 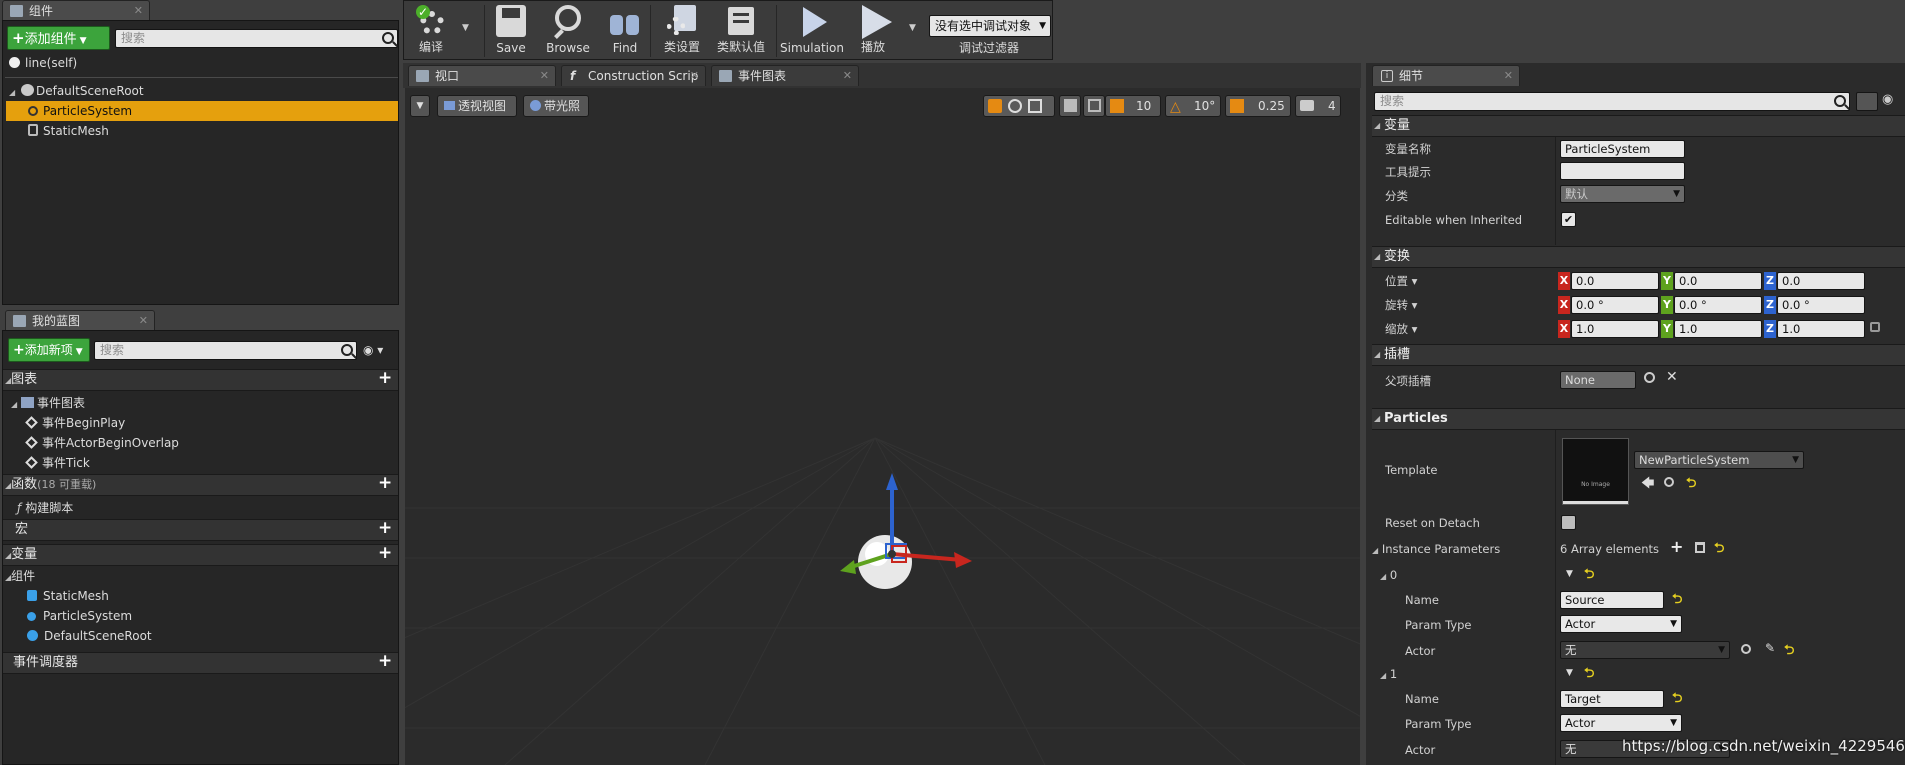 I want to click on sockets-section: 插槽, so click(x=1638, y=355).